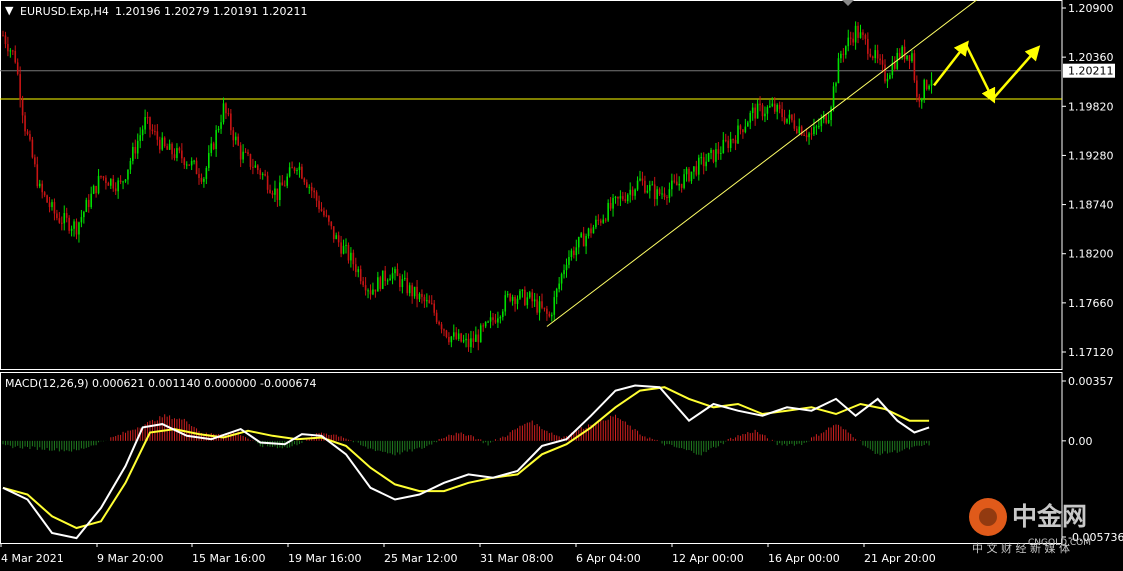 This screenshot has width=1123, height=571. Describe the element at coordinates (608, 558) in the screenshot. I see `x-tick-label: 6 Apr 04:00` at that location.